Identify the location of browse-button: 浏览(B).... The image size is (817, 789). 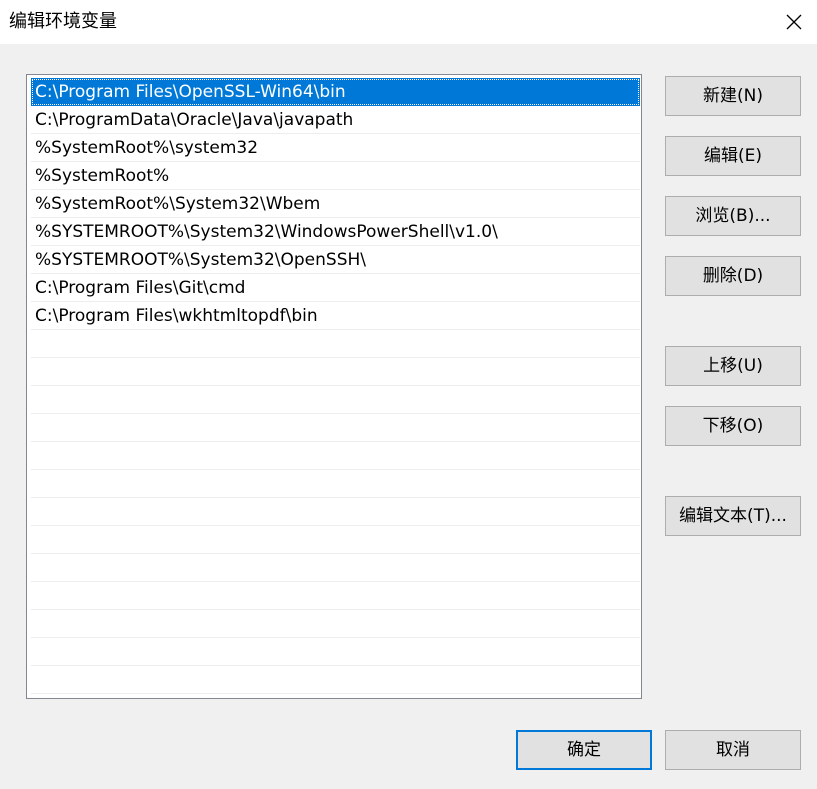
(733, 216).